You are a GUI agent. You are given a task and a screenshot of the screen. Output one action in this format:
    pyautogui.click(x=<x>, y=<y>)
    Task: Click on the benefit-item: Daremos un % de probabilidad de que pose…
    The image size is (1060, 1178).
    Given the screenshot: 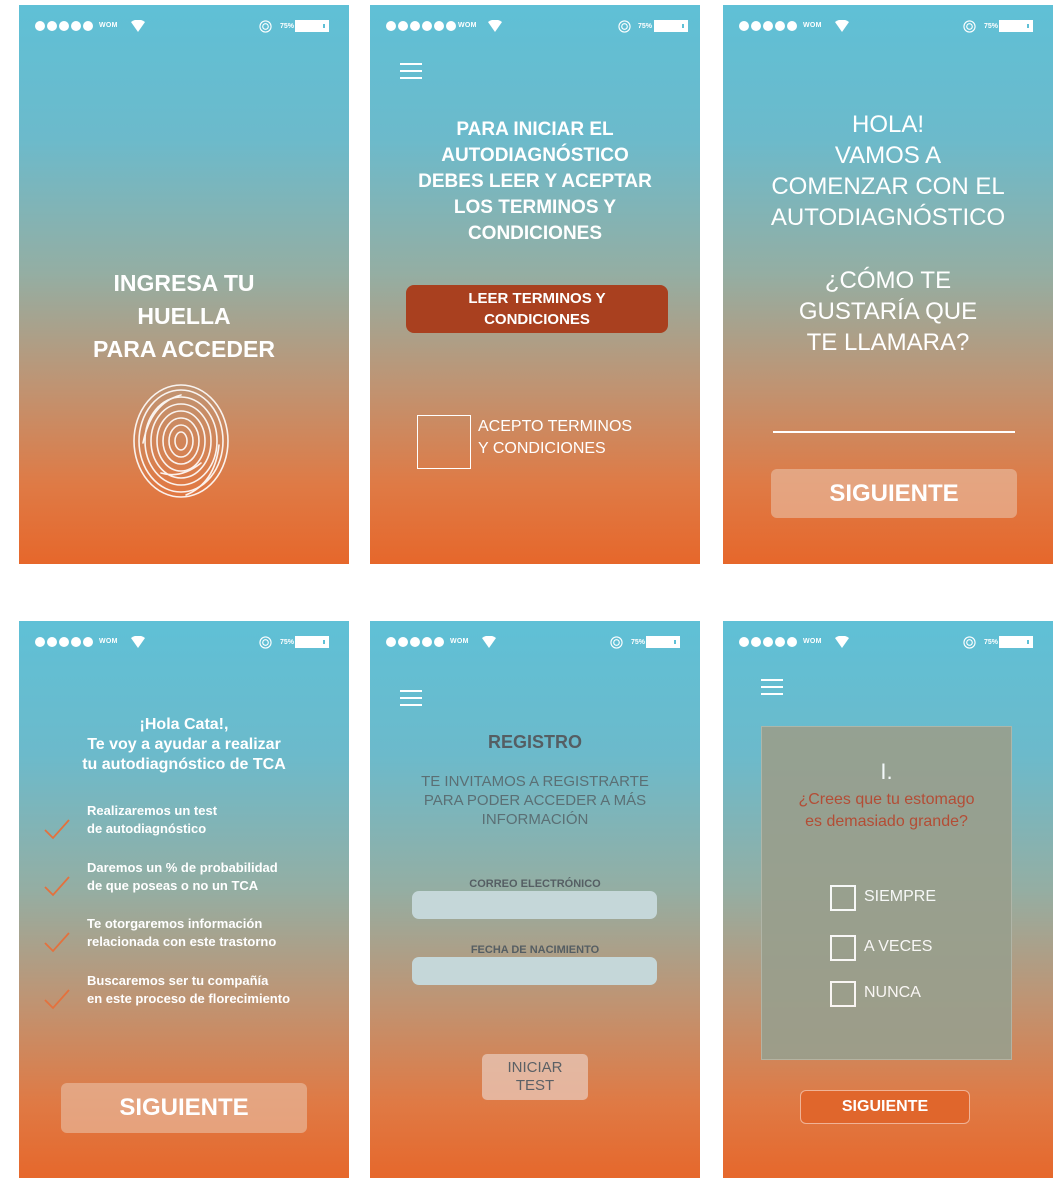 What is the action you would take?
    pyautogui.click(x=184, y=882)
    